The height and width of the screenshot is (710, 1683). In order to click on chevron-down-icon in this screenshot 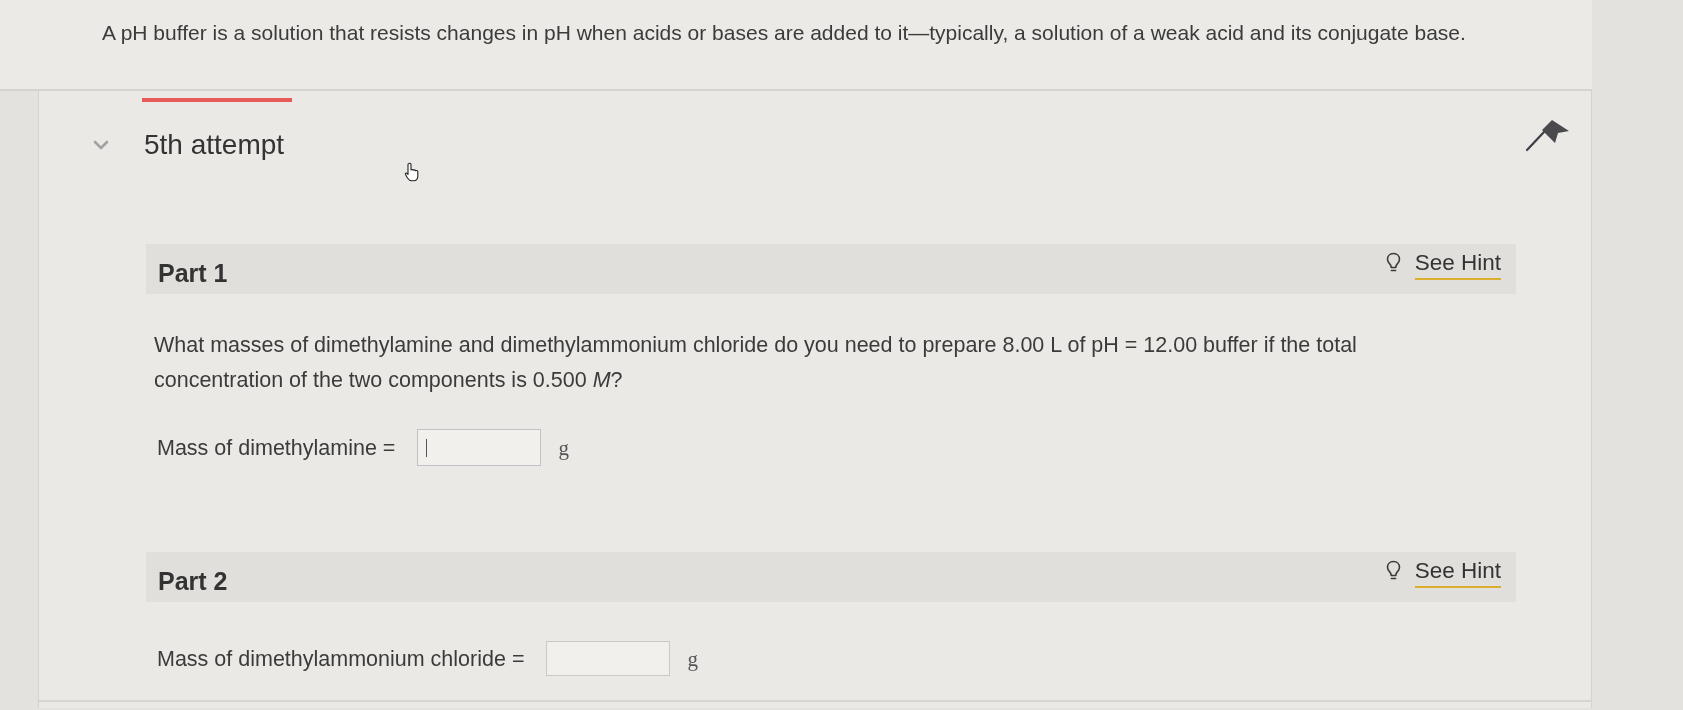, I will do `click(101, 145)`.